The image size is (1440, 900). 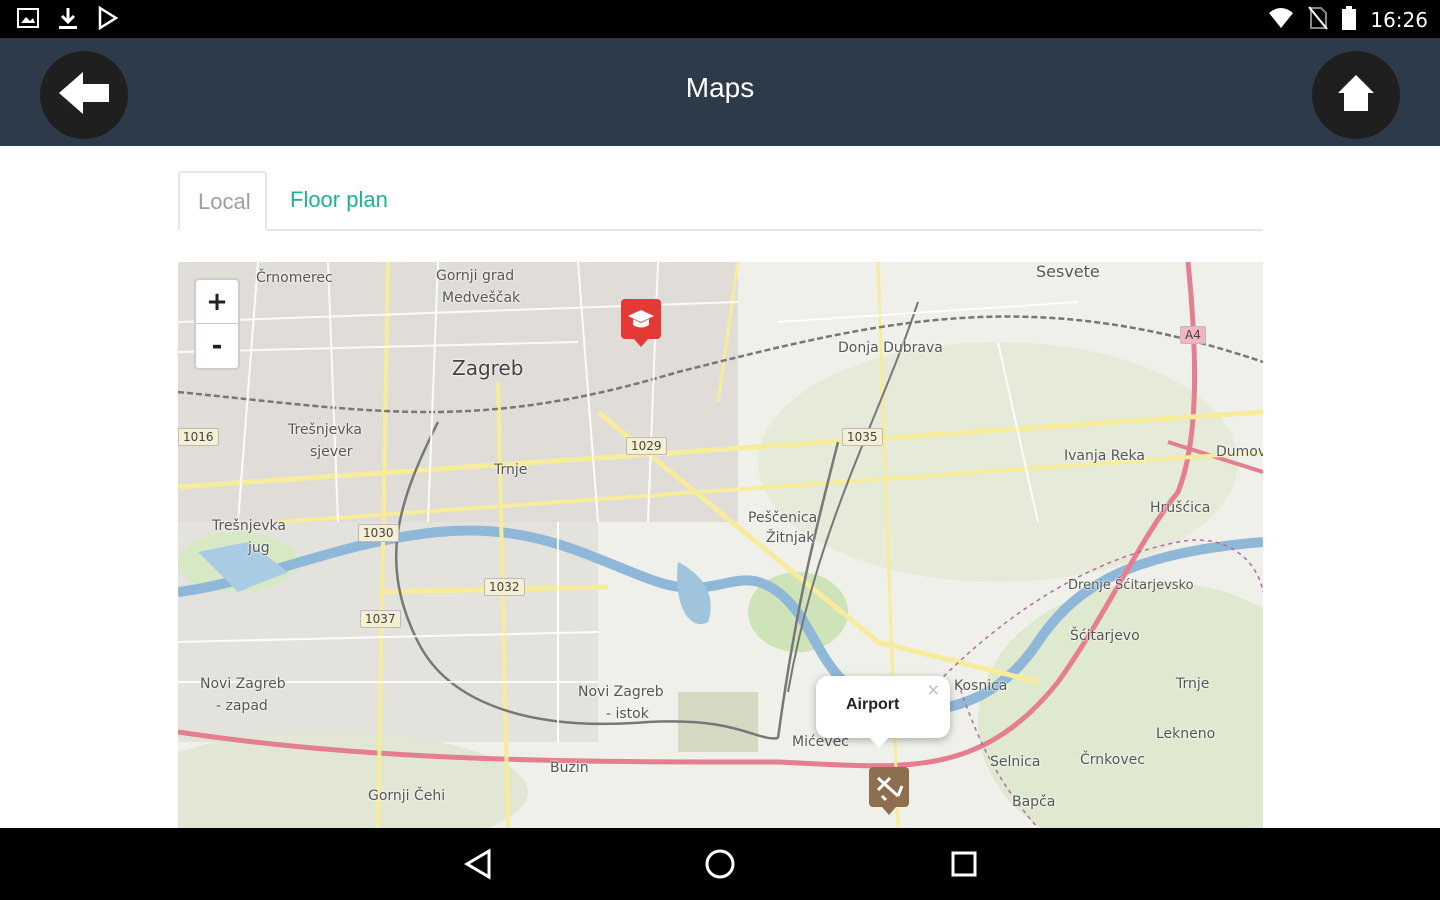 I want to click on place-label: Žitnjak, so click(x=790, y=538).